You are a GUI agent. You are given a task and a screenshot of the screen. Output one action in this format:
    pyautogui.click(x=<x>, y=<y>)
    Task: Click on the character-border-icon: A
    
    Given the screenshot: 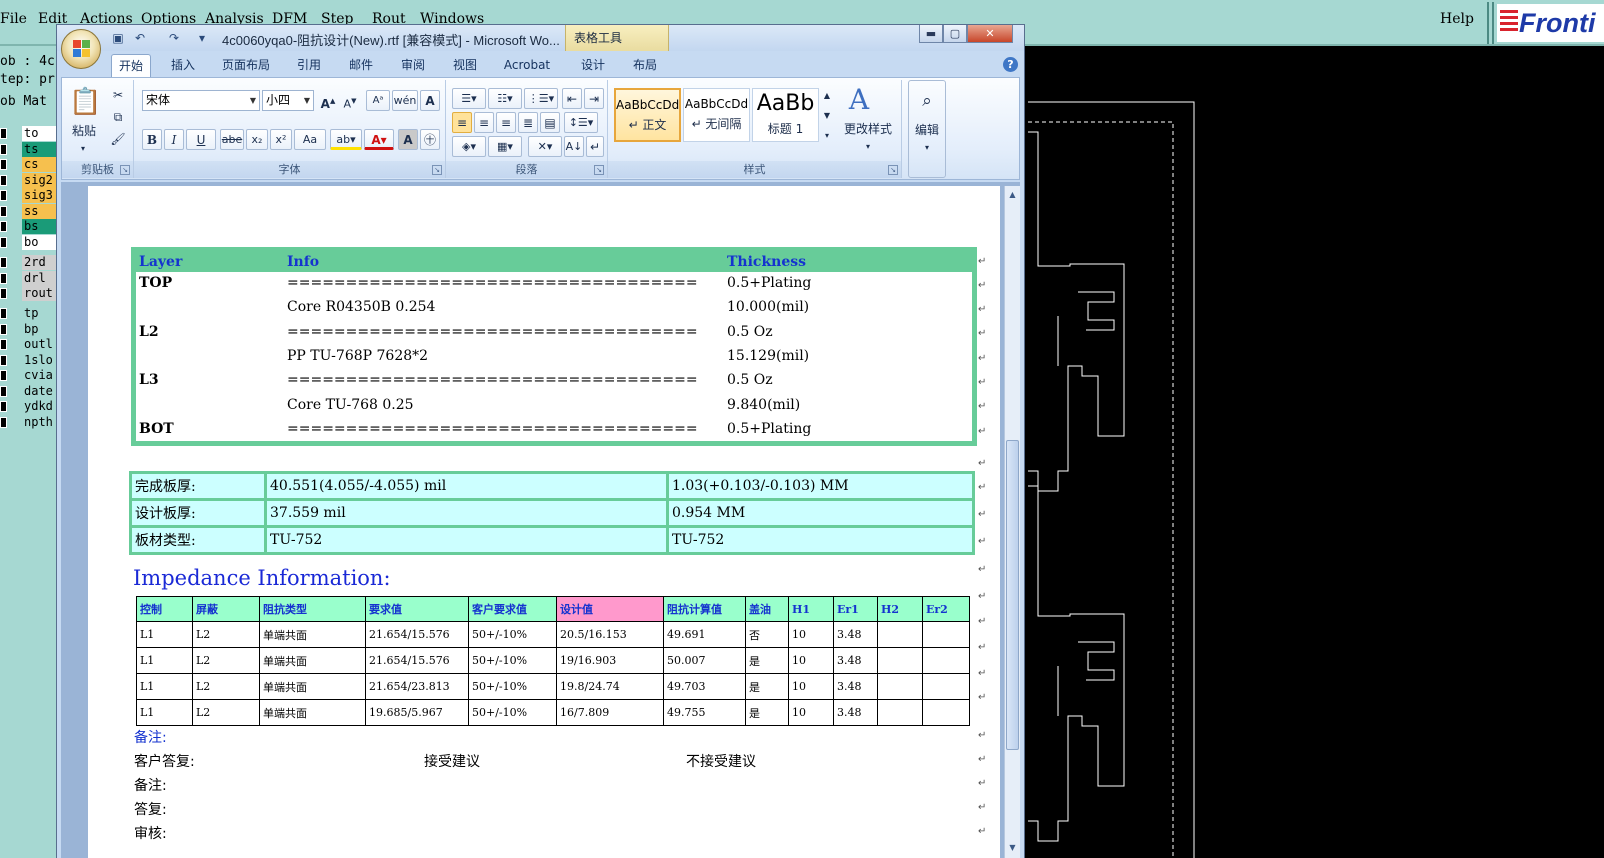 What is the action you would take?
    pyautogui.click(x=430, y=100)
    